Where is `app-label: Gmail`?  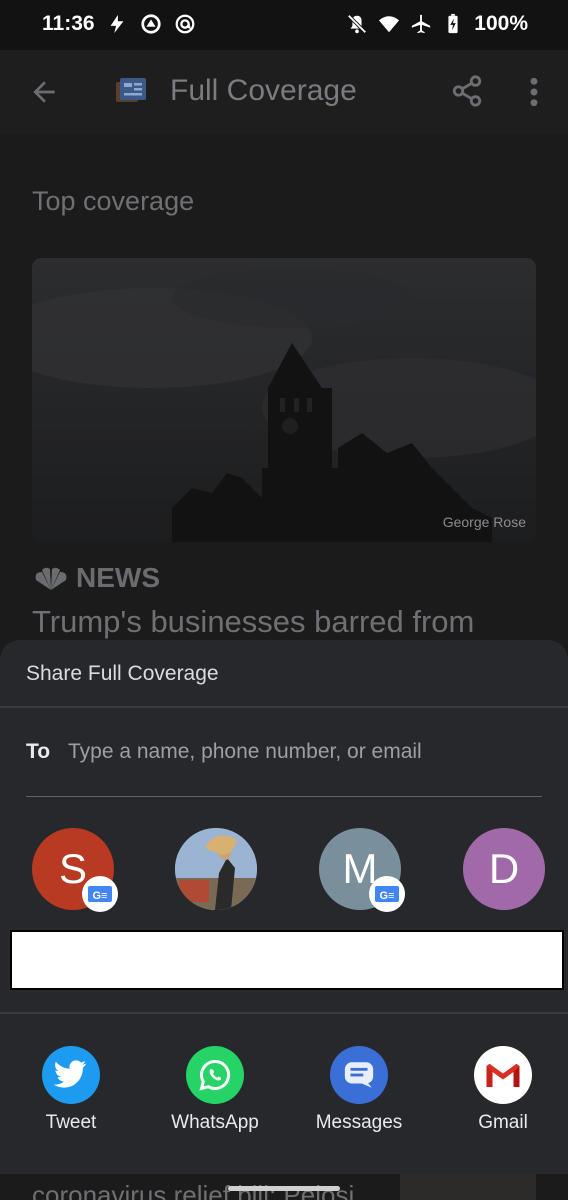
app-label: Gmail is located at coordinates (503, 1122).